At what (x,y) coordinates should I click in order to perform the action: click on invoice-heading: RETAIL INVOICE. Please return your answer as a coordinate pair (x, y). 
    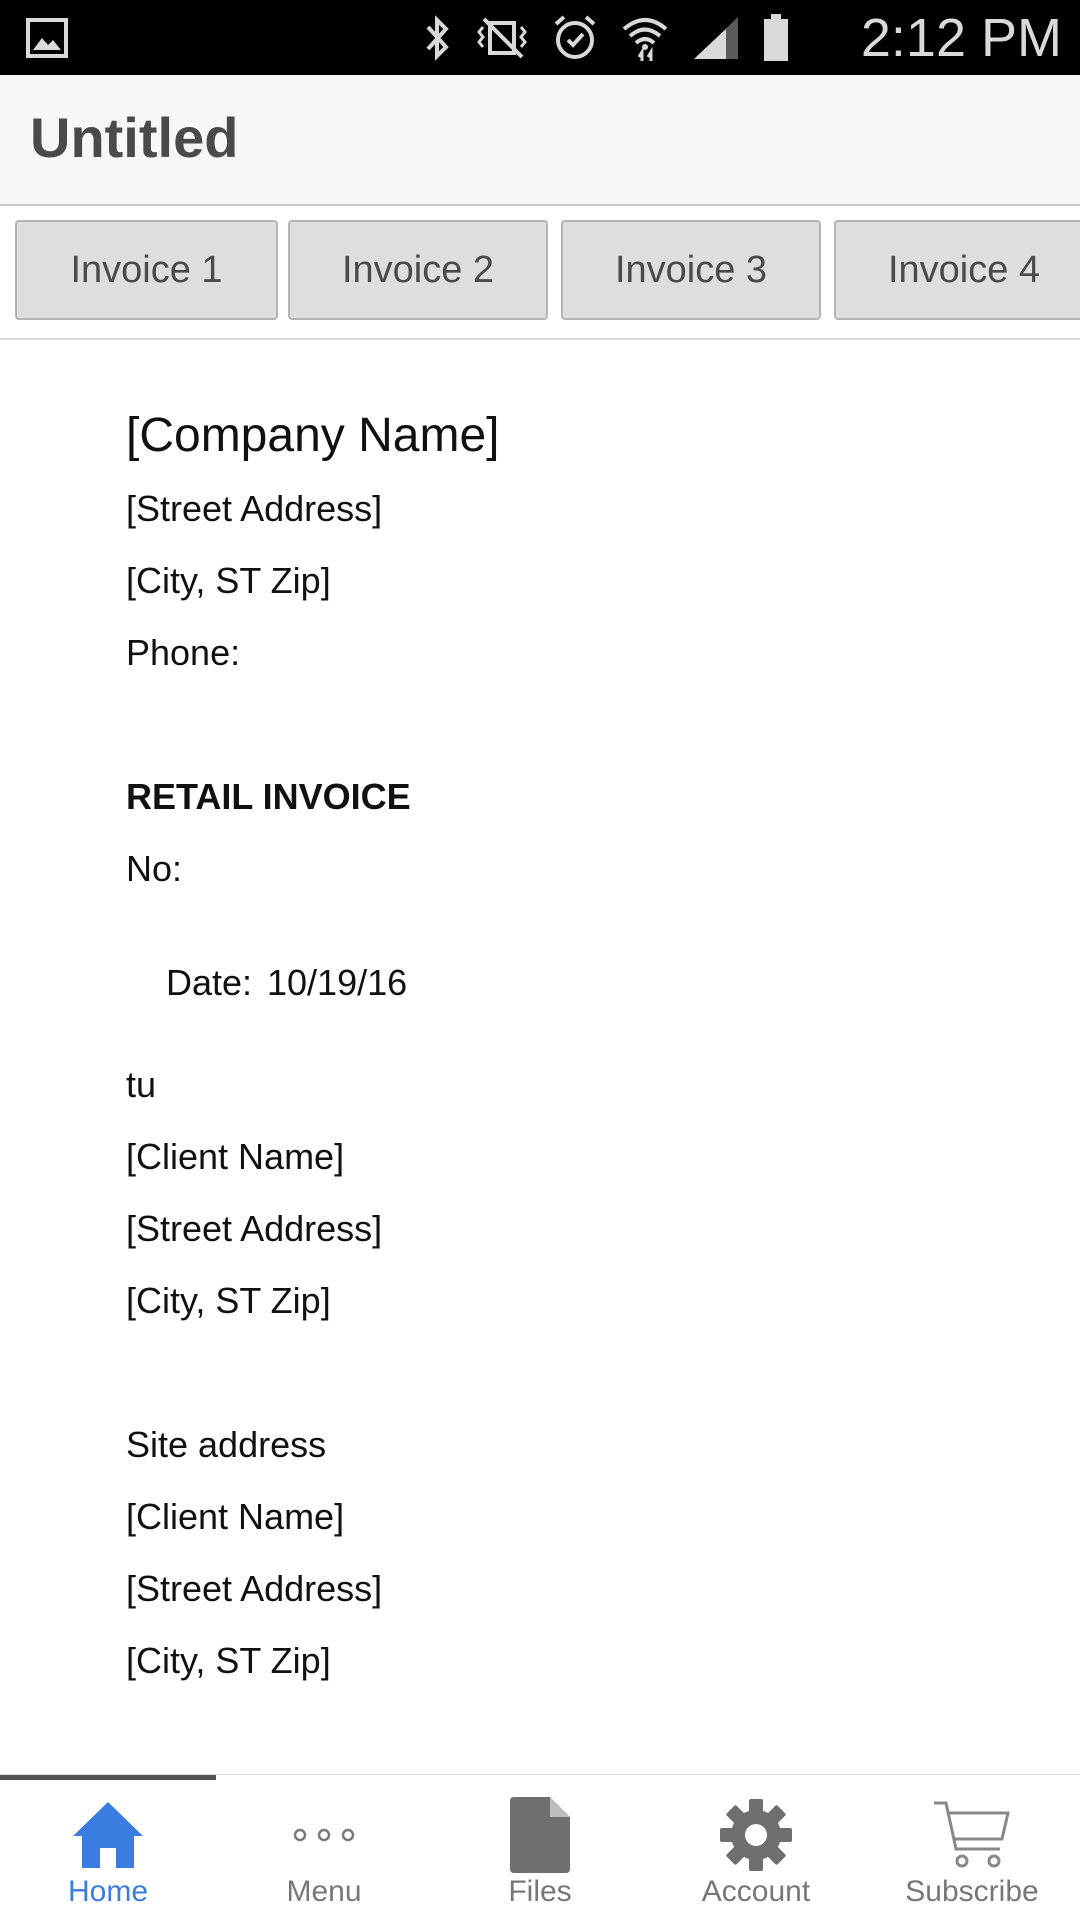
    Looking at the image, I should click on (268, 796).